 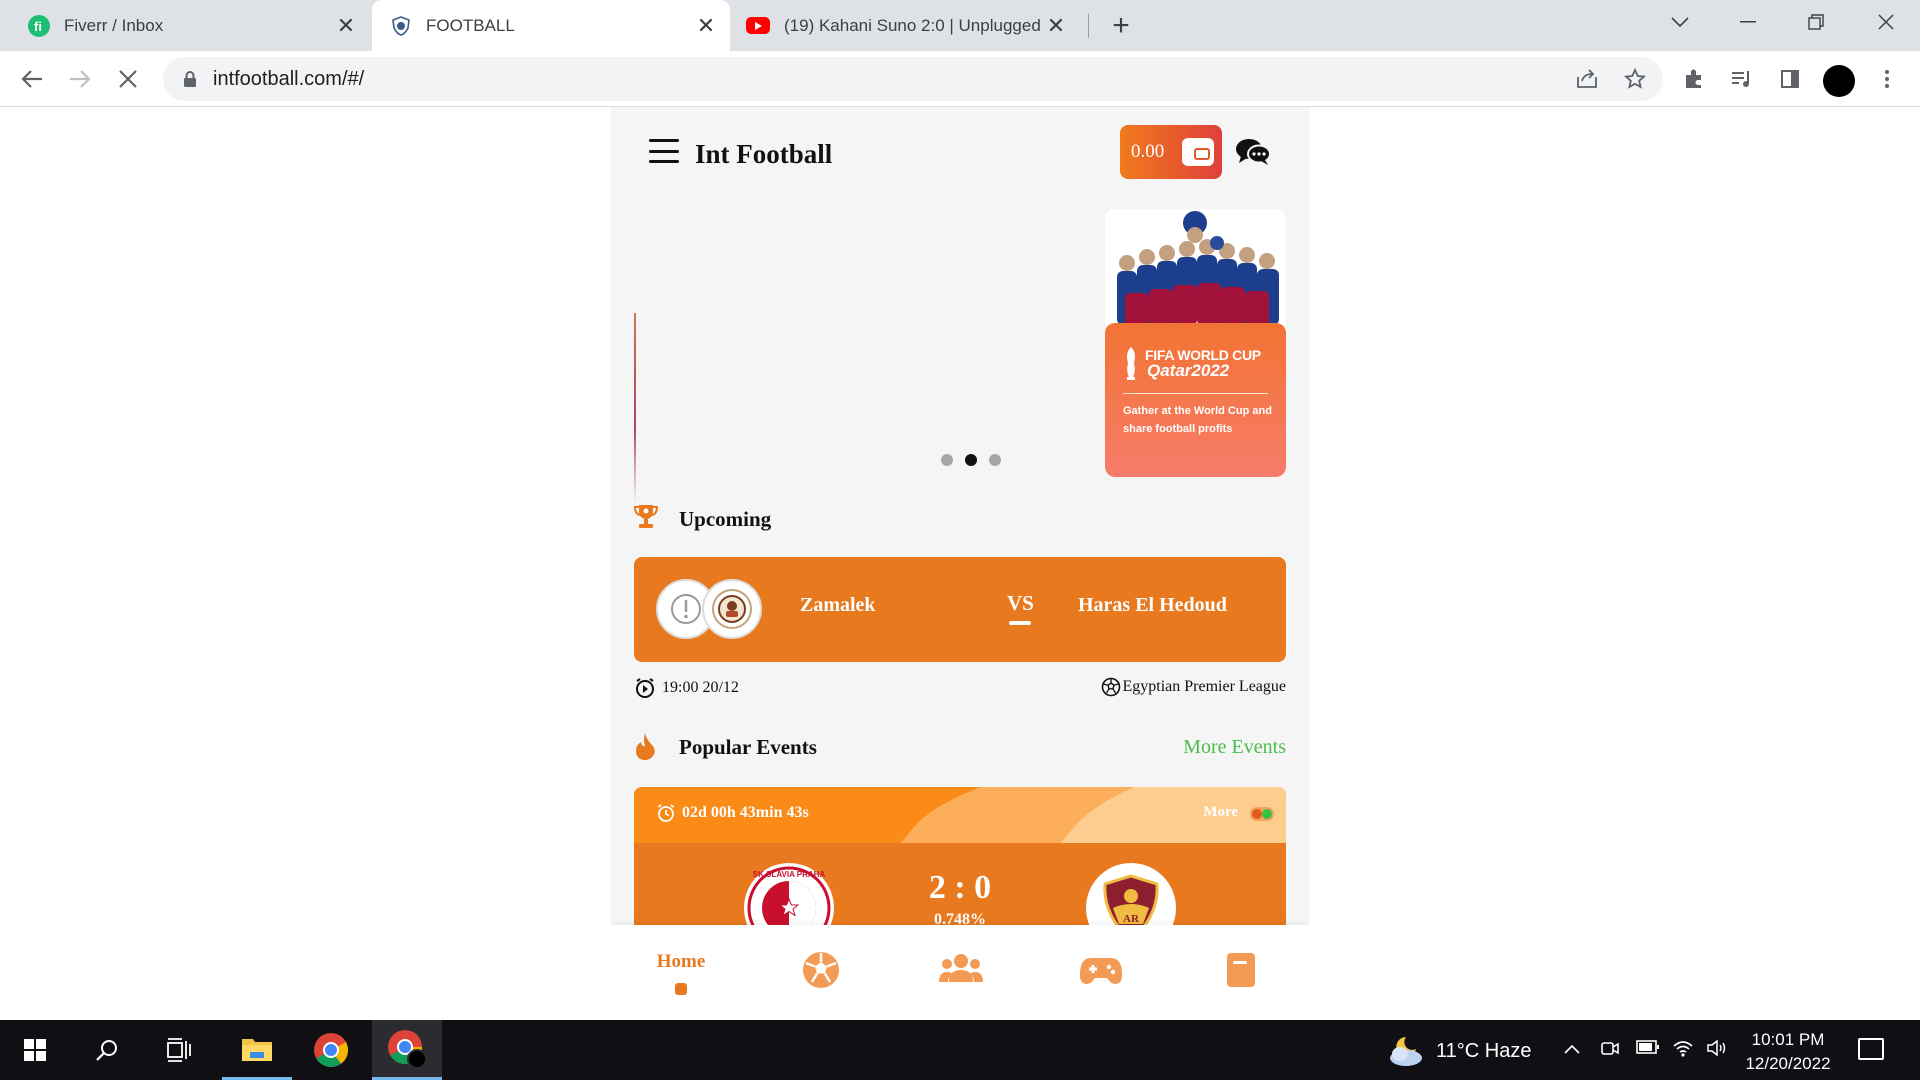 I want to click on minimize-button, so click(x=1748, y=22).